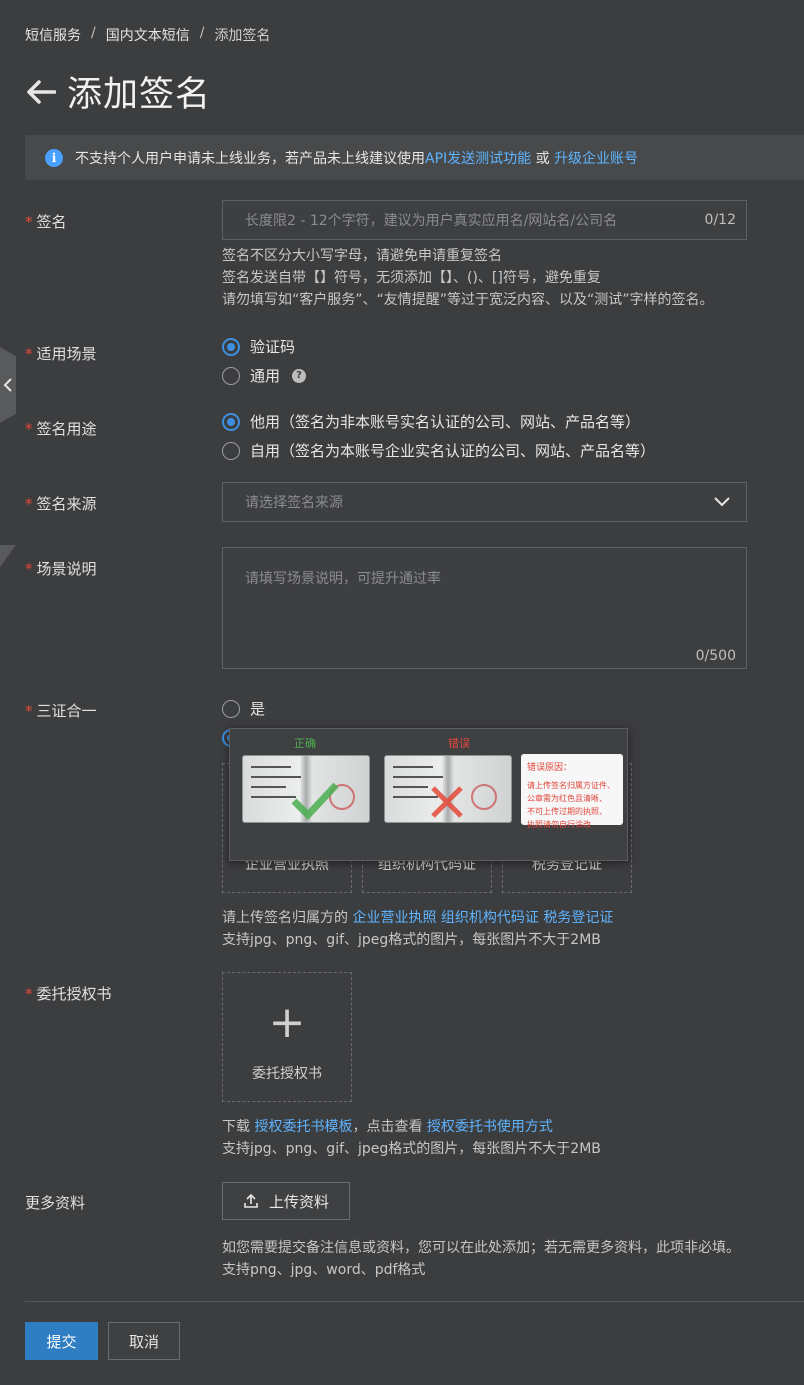 This screenshot has width=804, height=1385. What do you see at coordinates (543, 158) in the screenshot?
I see `notice-or: 或` at bounding box center [543, 158].